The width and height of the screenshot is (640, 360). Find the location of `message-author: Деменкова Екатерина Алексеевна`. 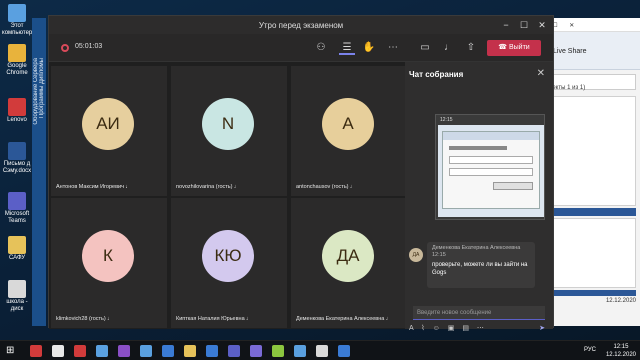

message-author: Деменкова Екатерина Алексеевна is located at coordinates (476, 248).